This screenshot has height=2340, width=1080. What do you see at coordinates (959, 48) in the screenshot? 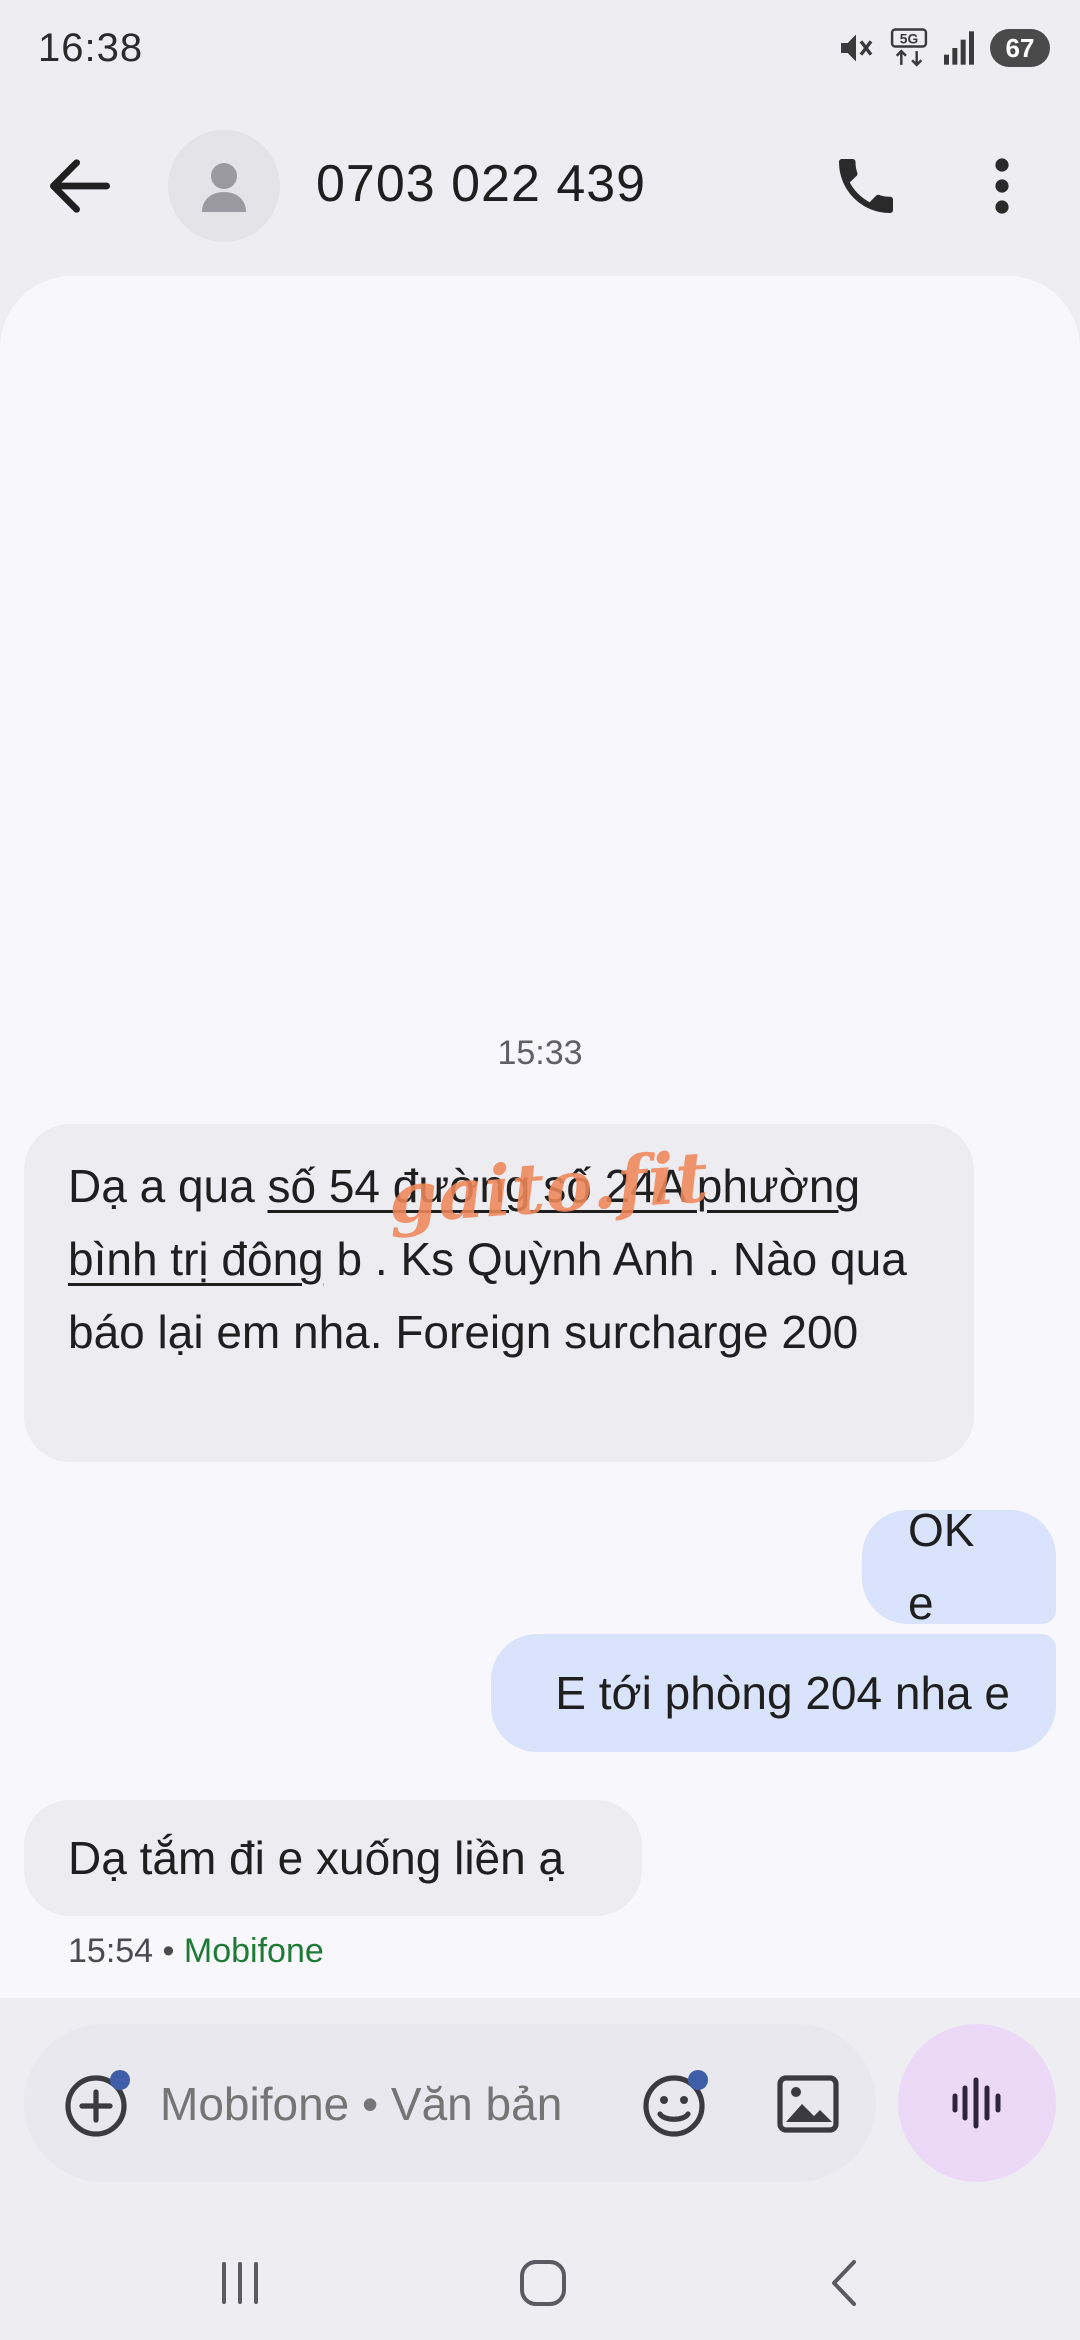
I see `signal-icon` at bounding box center [959, 48].